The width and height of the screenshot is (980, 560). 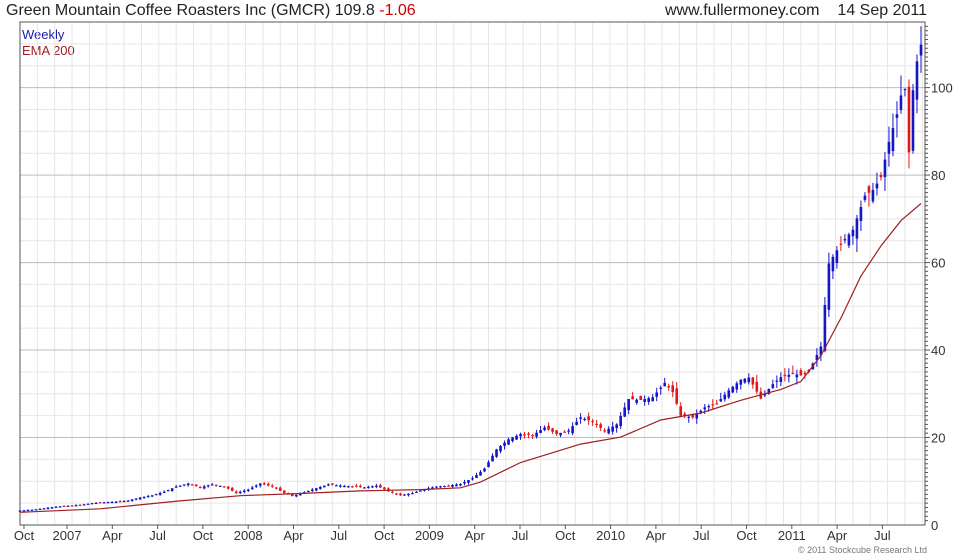 I want to click on y-tick-label: 40, so click(x=938, y=350).